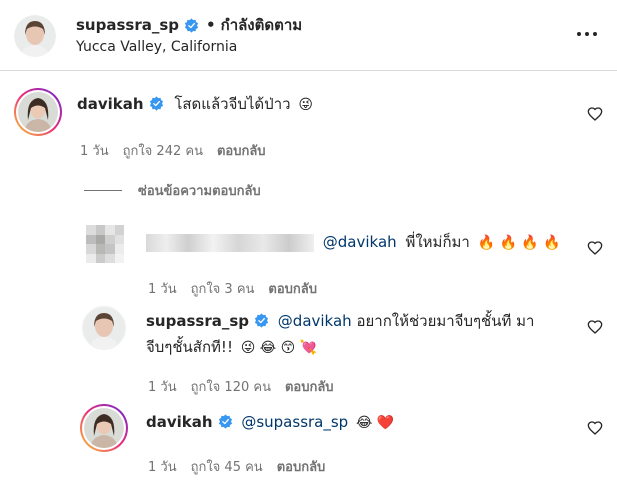 The height and width of the screenshot is (491, 617). I want to click on reply-body: davikah @supassra_sp 😂 ❤️, so click(270, 422).